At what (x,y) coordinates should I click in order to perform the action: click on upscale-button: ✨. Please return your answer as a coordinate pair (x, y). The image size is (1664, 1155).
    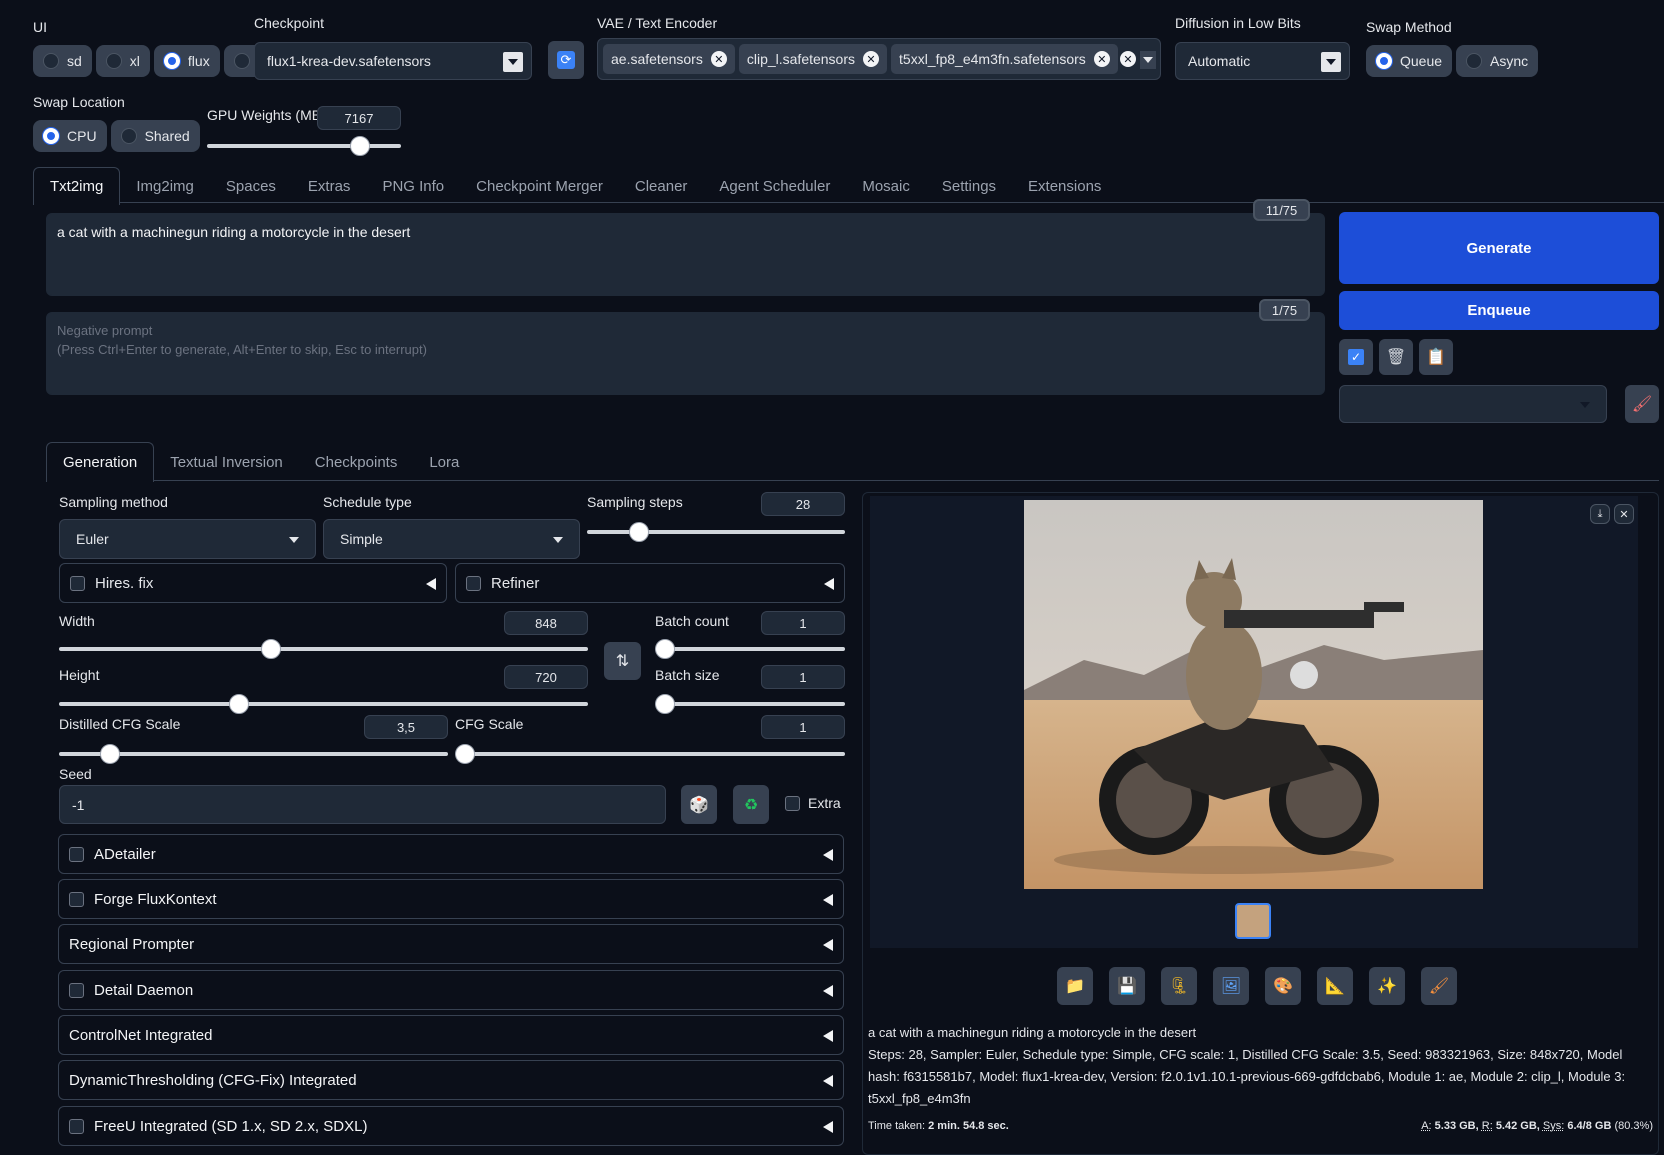
    Looking at the image, I should click on (1387, 986).